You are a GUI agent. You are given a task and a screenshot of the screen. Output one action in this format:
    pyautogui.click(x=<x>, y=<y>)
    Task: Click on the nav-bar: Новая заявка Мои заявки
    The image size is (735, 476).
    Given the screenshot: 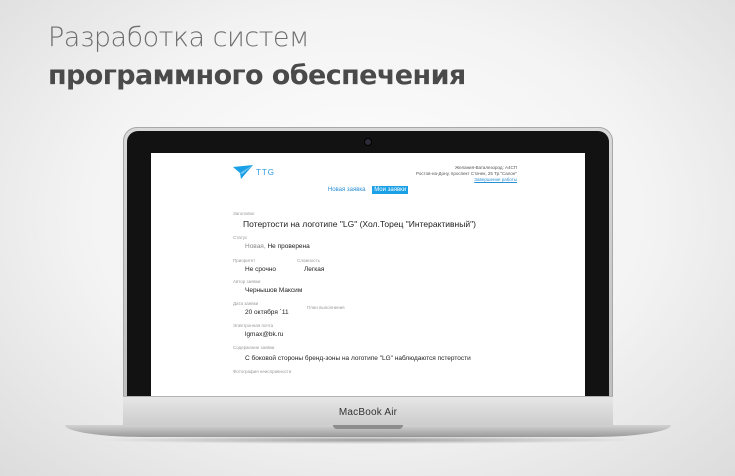 What is the action you would take?
    pyautogui.click(x=368, y=190)
    